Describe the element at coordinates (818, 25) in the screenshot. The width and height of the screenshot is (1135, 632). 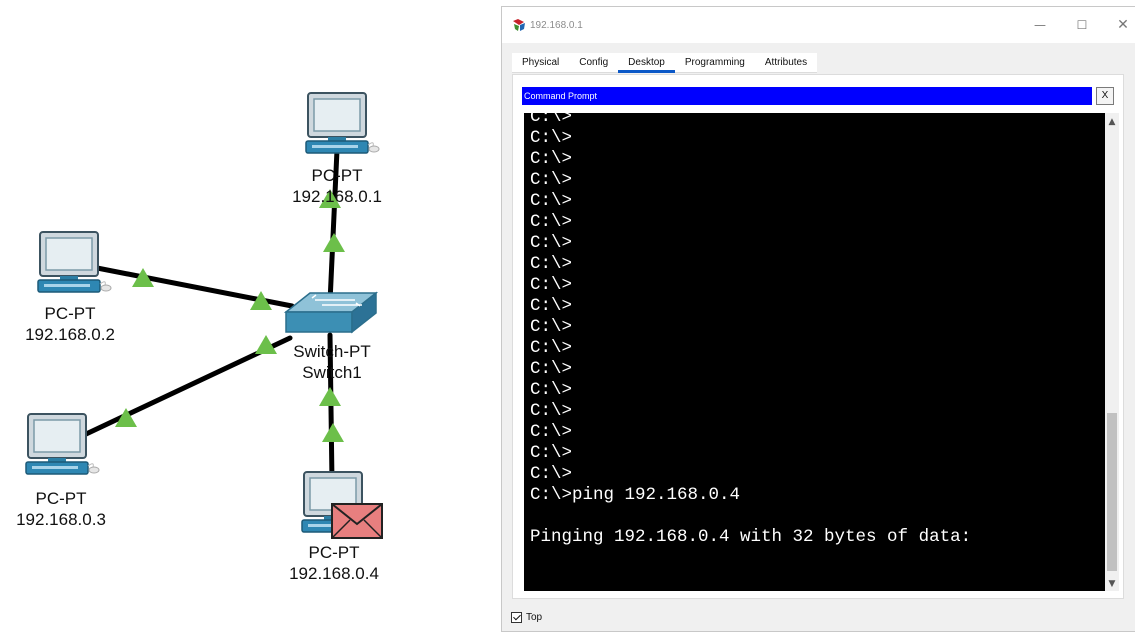
I see `title-bar: 192.168.0.1 — ☐ ✕` at that location.